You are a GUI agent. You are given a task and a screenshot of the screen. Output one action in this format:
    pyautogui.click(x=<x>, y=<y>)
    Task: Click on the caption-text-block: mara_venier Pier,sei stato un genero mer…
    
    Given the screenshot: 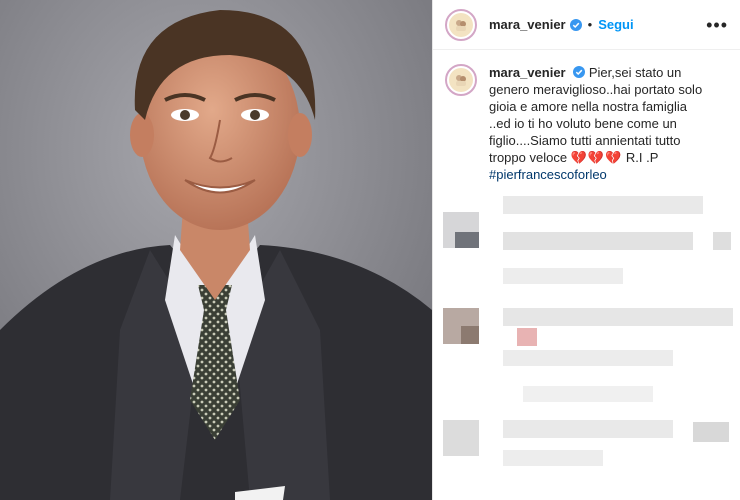 What is the action you would take?
    pyautogui.click(x=599, y=123)
    